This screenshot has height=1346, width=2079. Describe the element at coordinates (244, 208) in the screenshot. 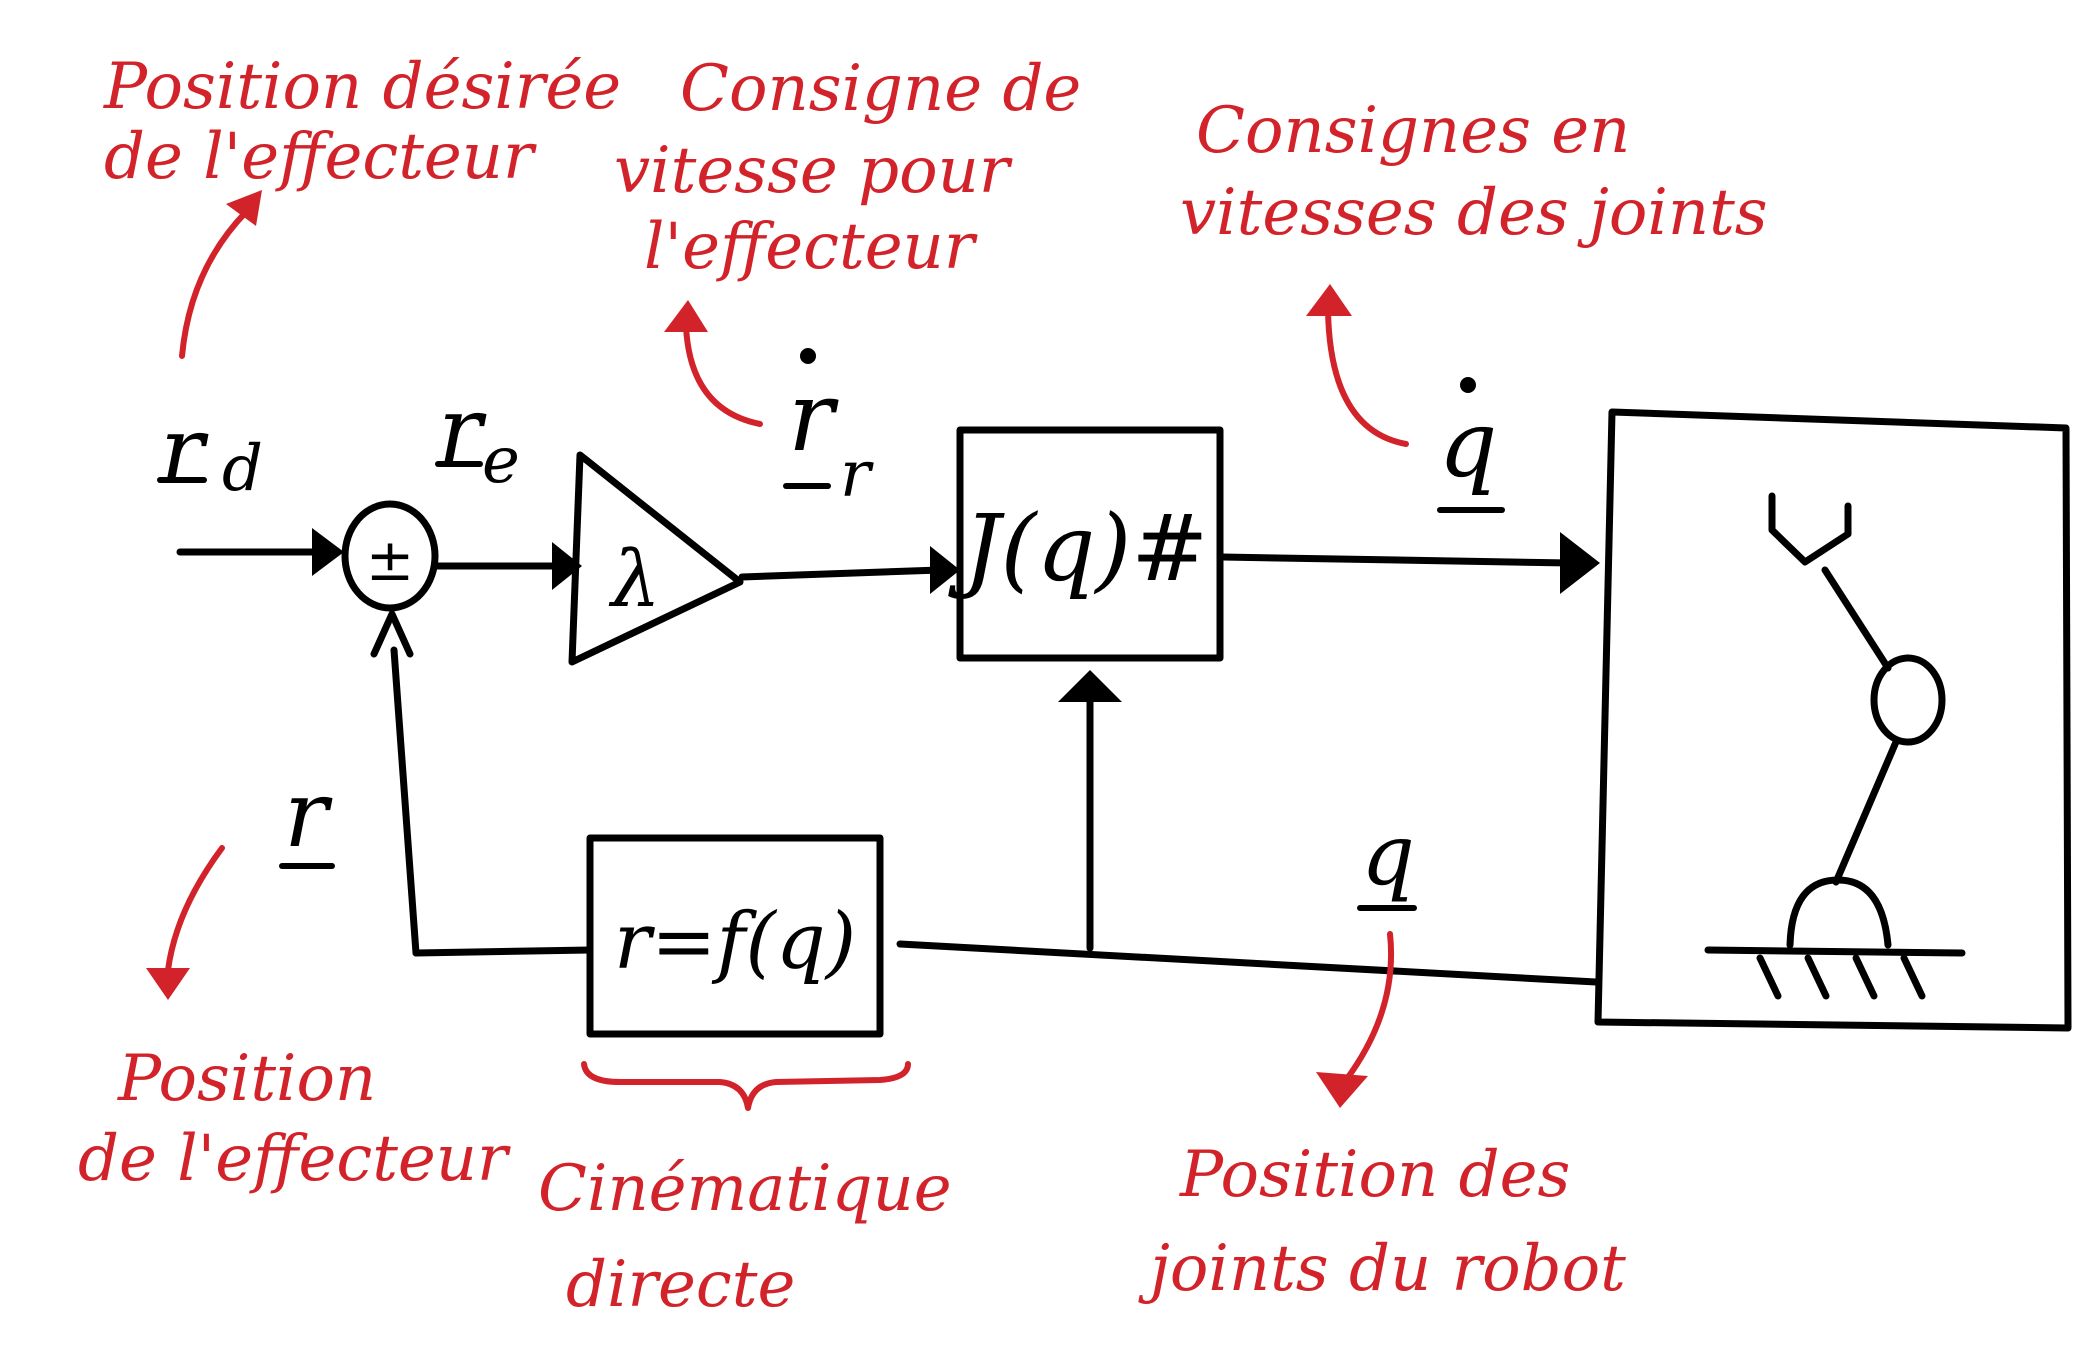

I see `desired-position-arrowhead` at that location.